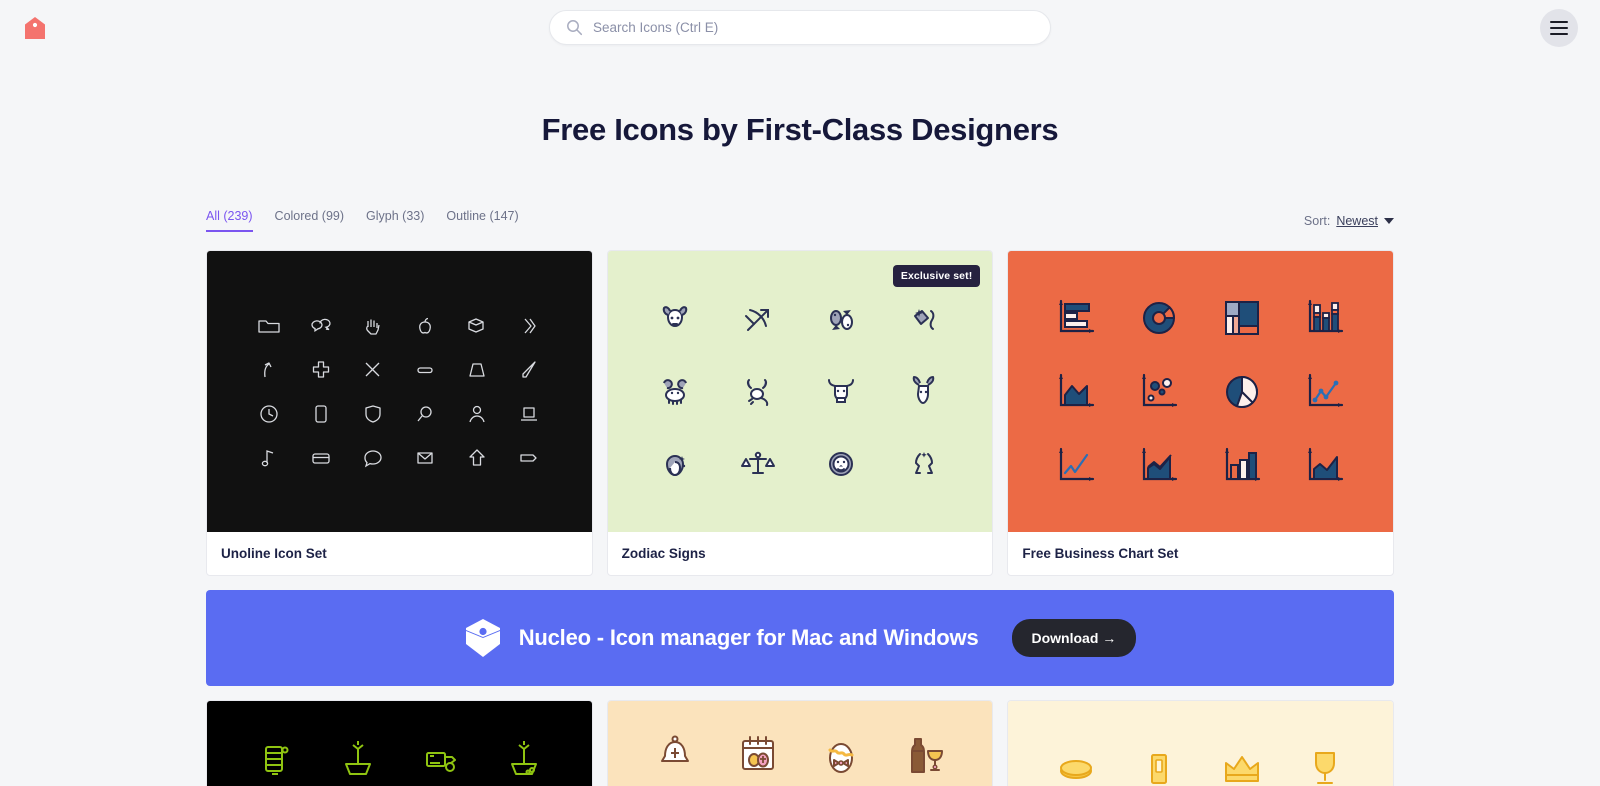 This screenshot has height=786, width=1600. Describe the element at coordinates (477, 369) in the screenshot. I see `bag-icon` at that location.